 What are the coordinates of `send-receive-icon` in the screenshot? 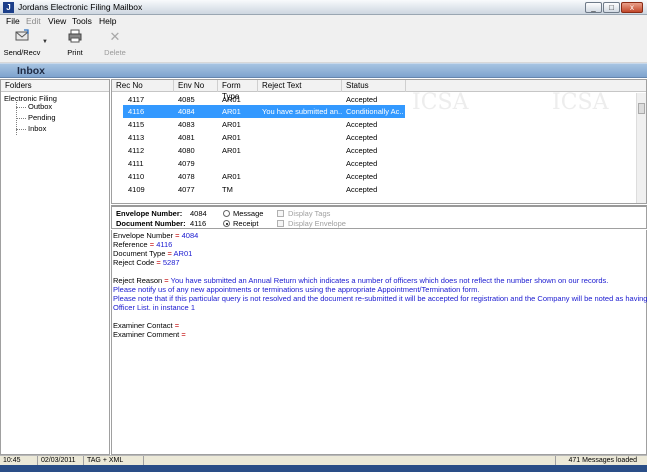 It's located at (22, 37).